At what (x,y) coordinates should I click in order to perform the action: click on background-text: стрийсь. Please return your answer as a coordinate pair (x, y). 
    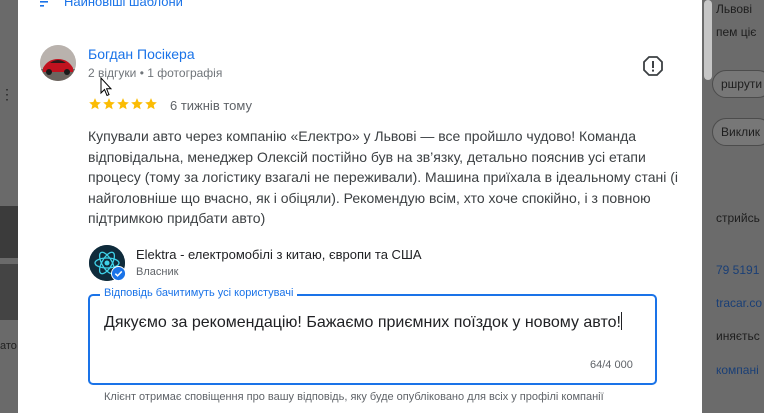
    Looking at the image, I should click on (738, 218).